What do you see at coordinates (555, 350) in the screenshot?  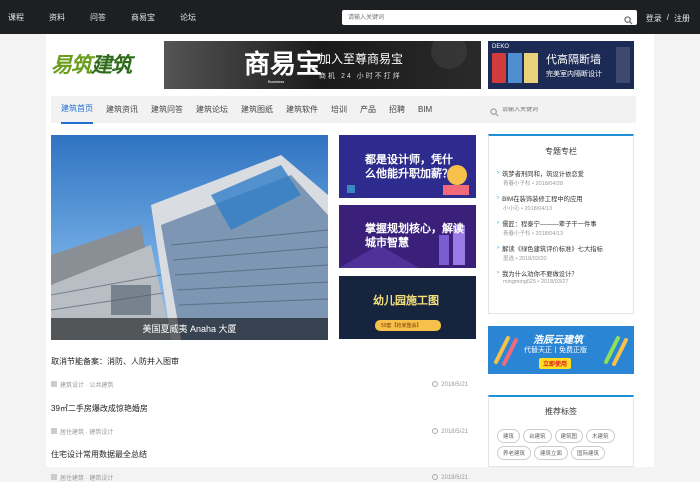 I see `ad-subtitle: 代替天正丨免费正版` at bounding box center [555, 350].